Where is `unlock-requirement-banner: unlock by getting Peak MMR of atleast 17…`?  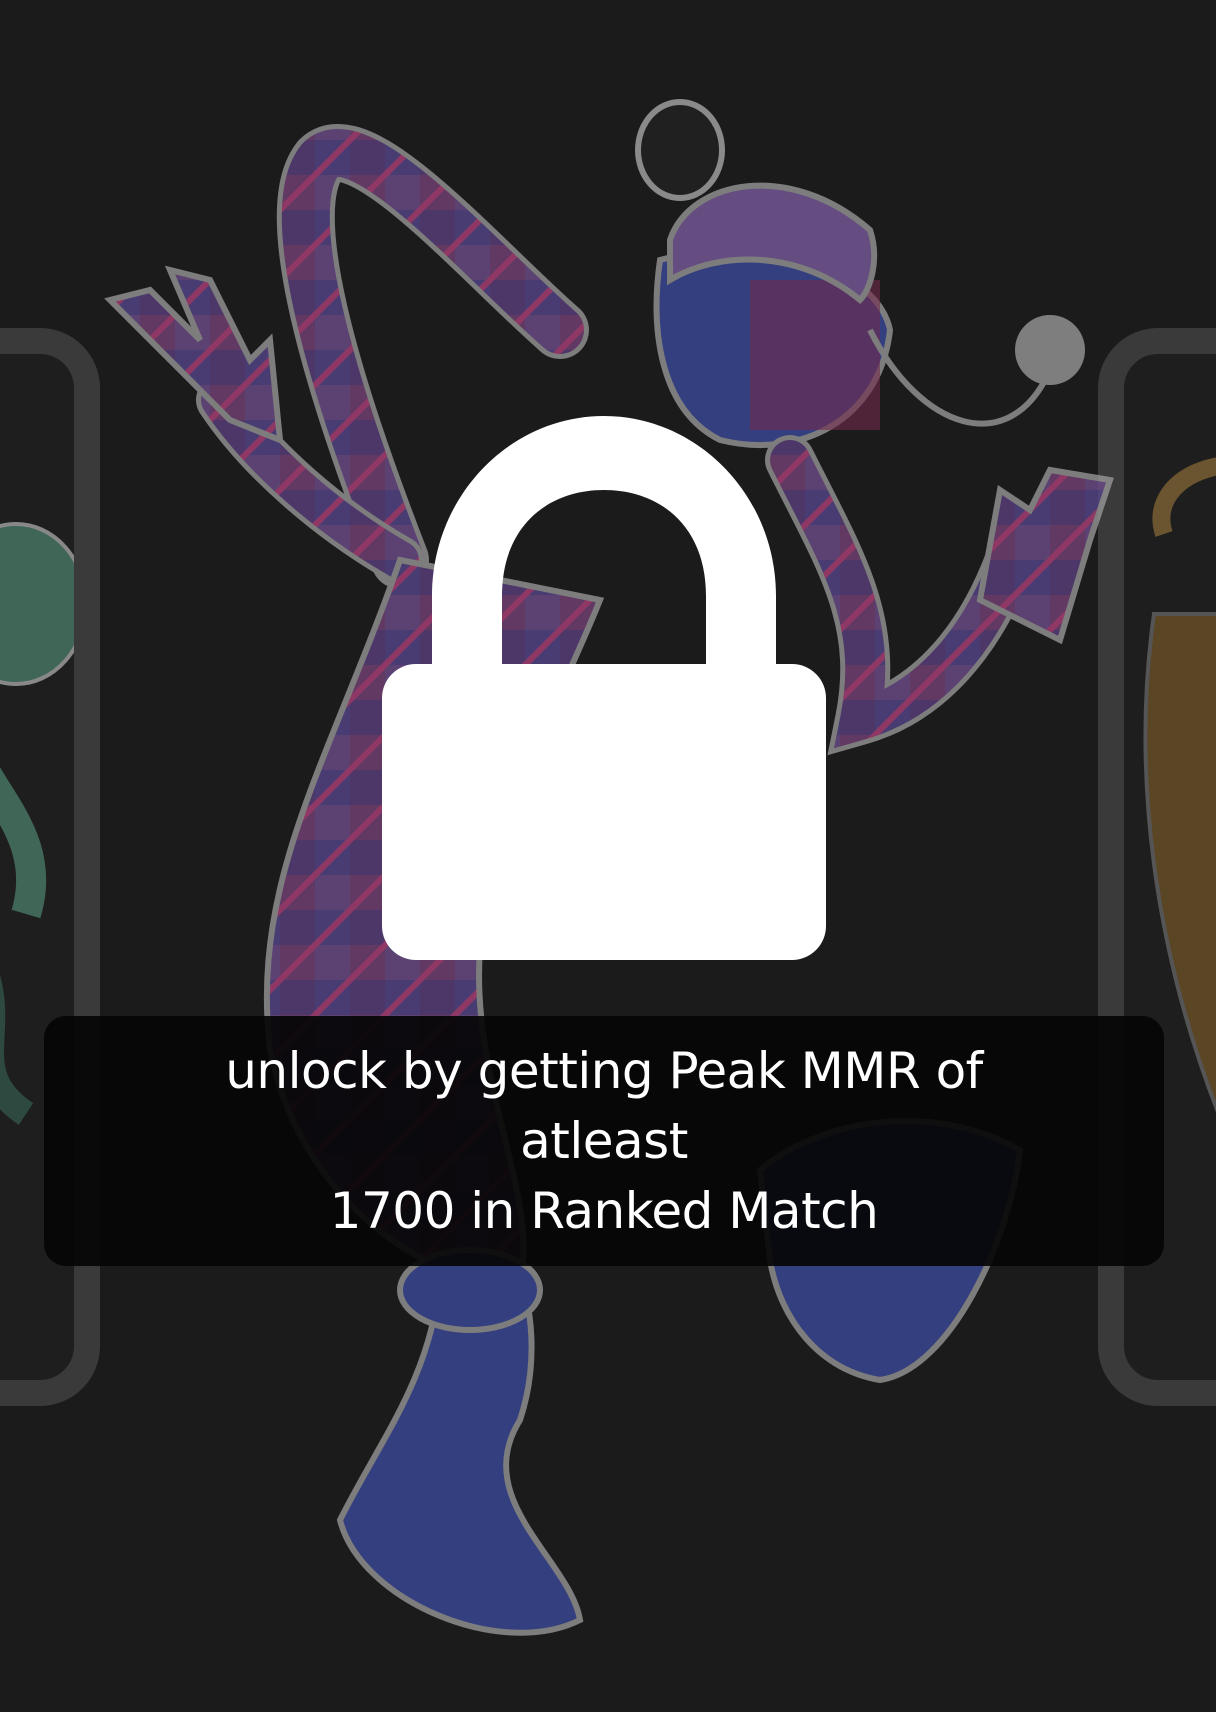 unlock-requirement-banner: unlock by getting Peak MMR of atleast 17… is located at coordinates (604, 1141).